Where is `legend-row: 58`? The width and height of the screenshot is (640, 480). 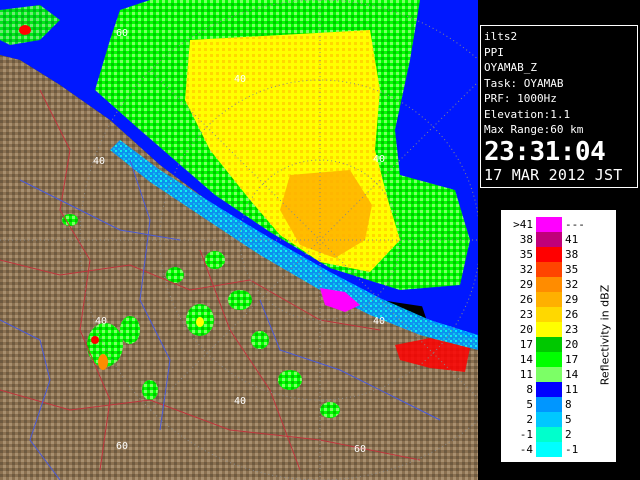
legend-row: 58 is located at coordinates (547, 404).